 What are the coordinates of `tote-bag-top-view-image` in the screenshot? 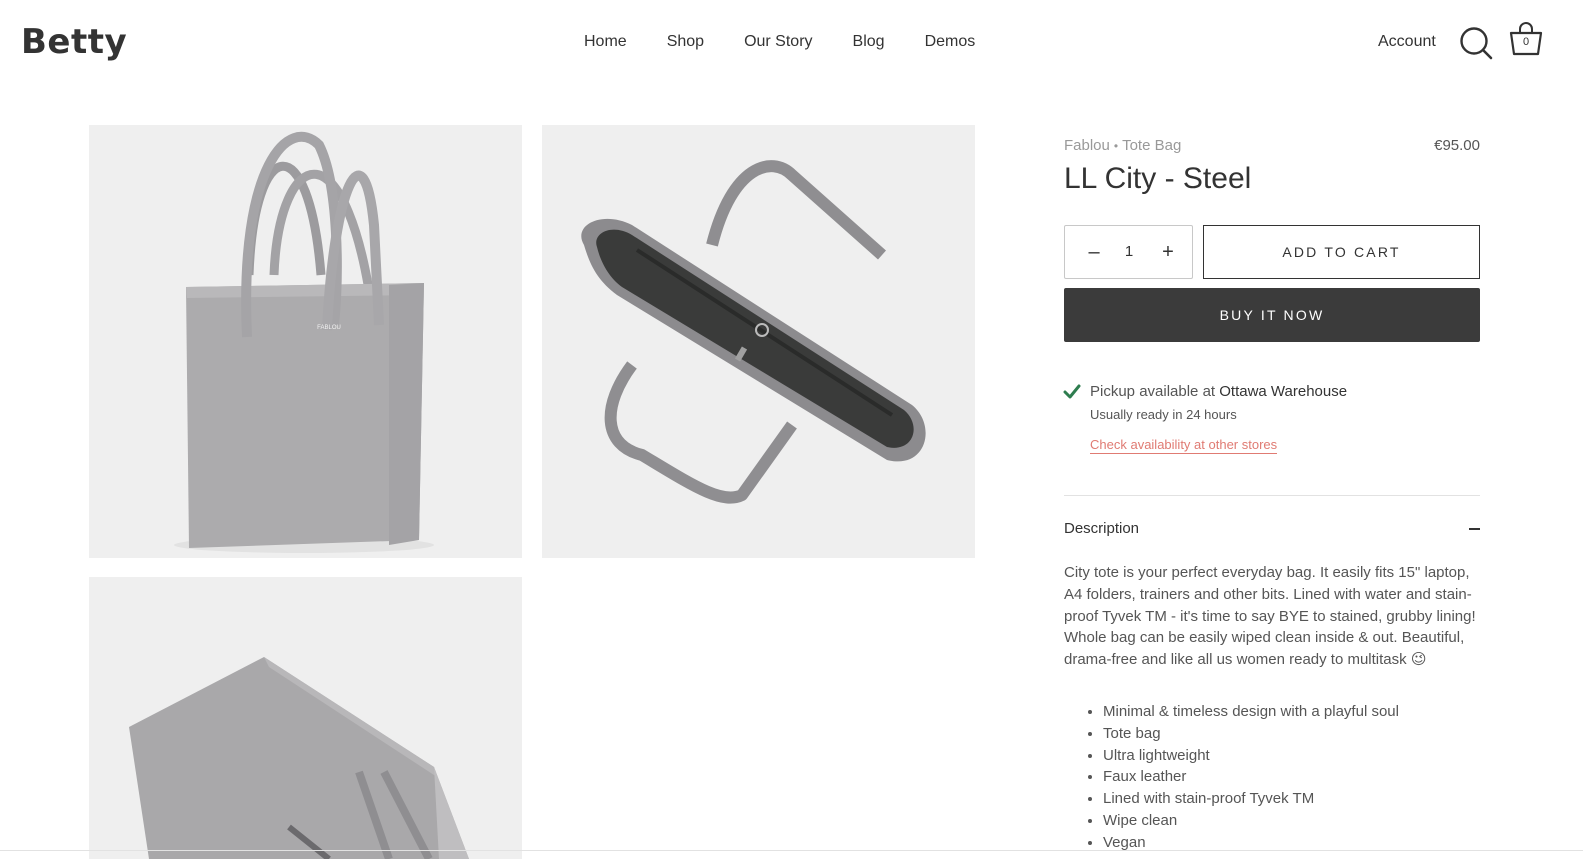 It's located at (758, 341).